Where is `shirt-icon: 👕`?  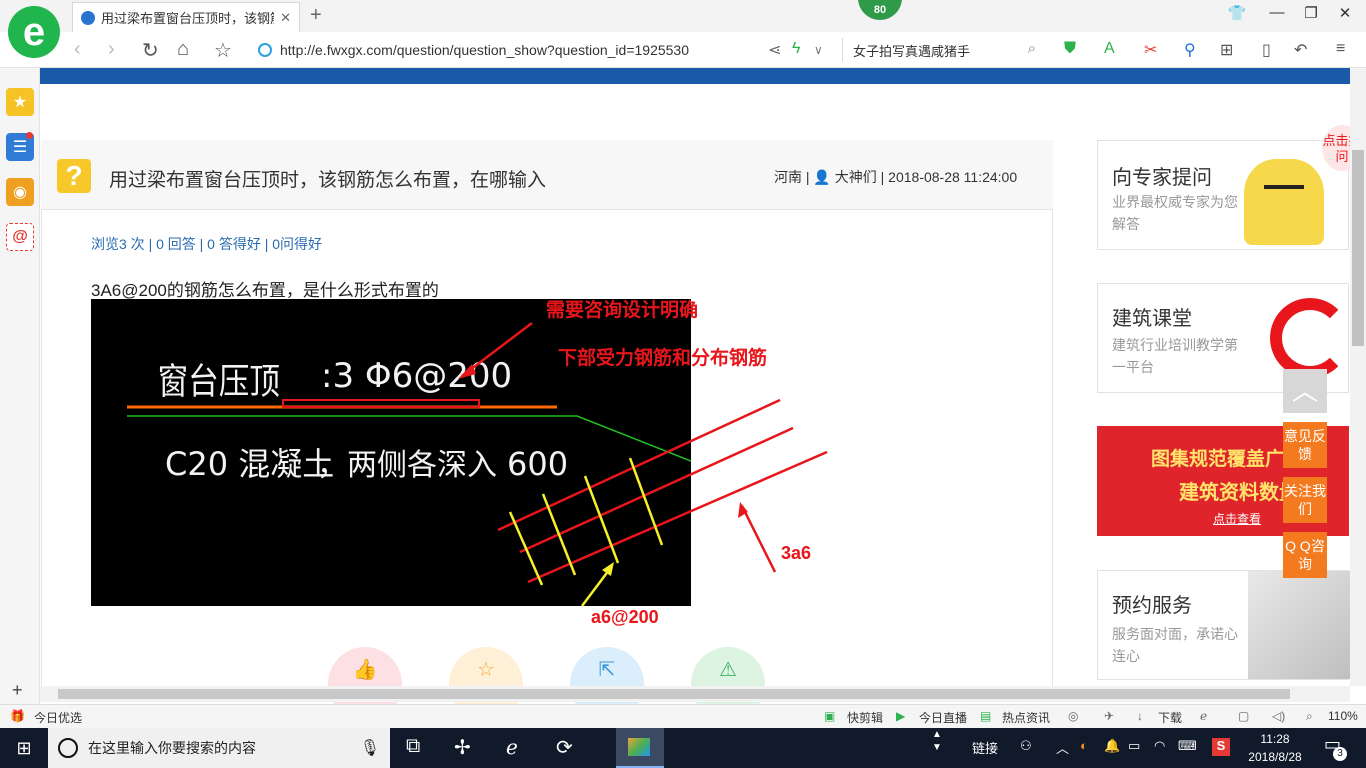
shirt-icon: 👕 is located at coordinates (1237, 13).